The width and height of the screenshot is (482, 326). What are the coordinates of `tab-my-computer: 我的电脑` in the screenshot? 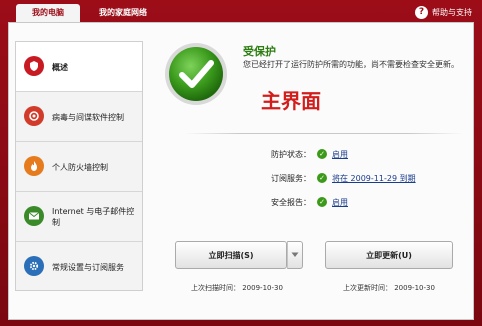 It's located at (48, 13).